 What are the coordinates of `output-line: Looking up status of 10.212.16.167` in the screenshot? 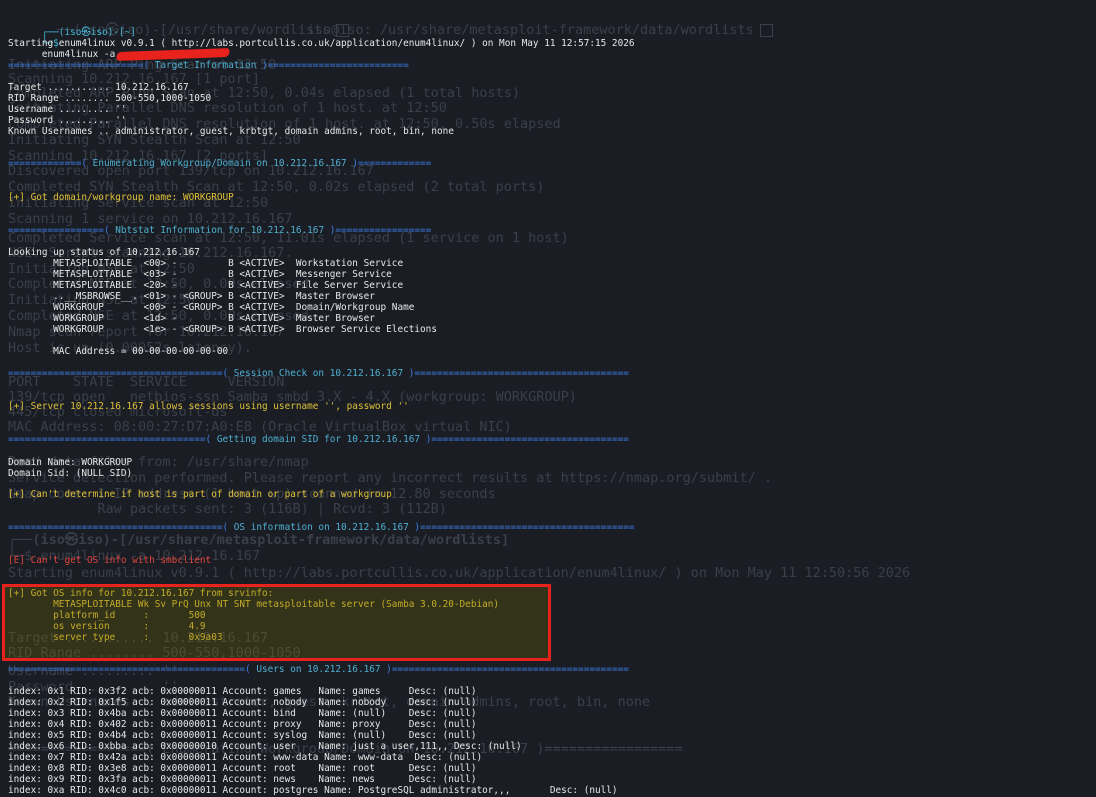 It's located at (104, 252).